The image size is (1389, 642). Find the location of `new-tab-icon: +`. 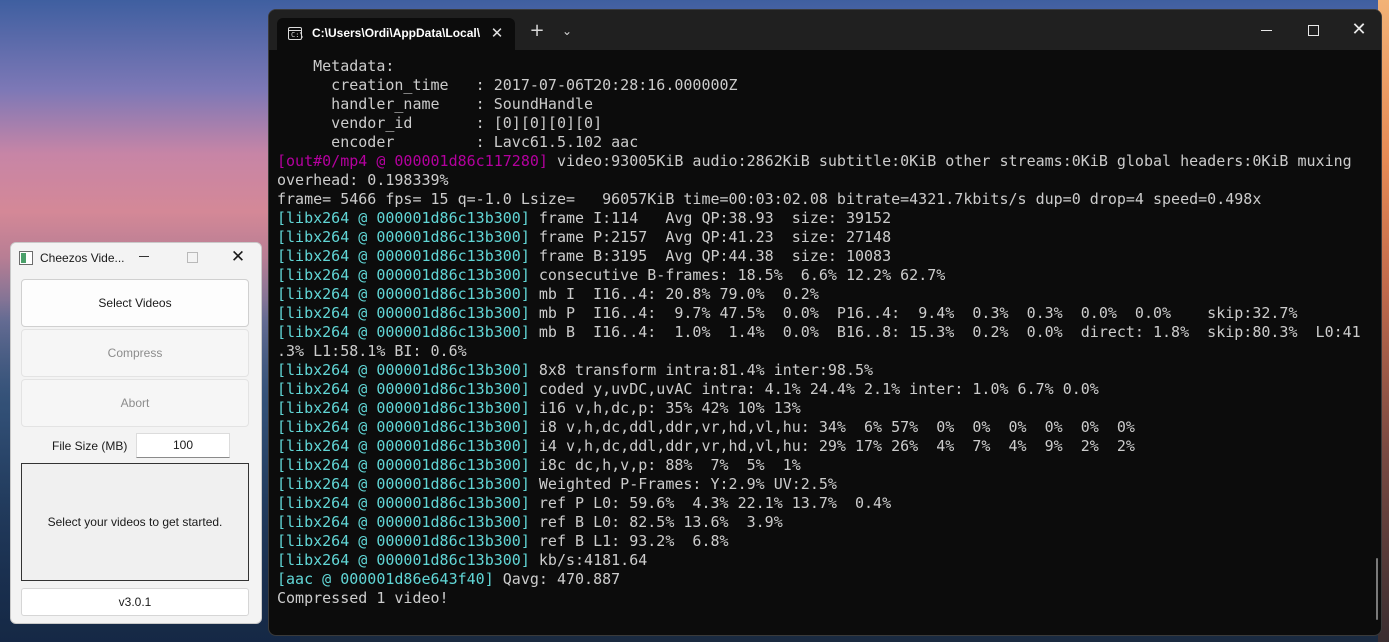

new-tab-icon: + is located at coordinates (537, 31).